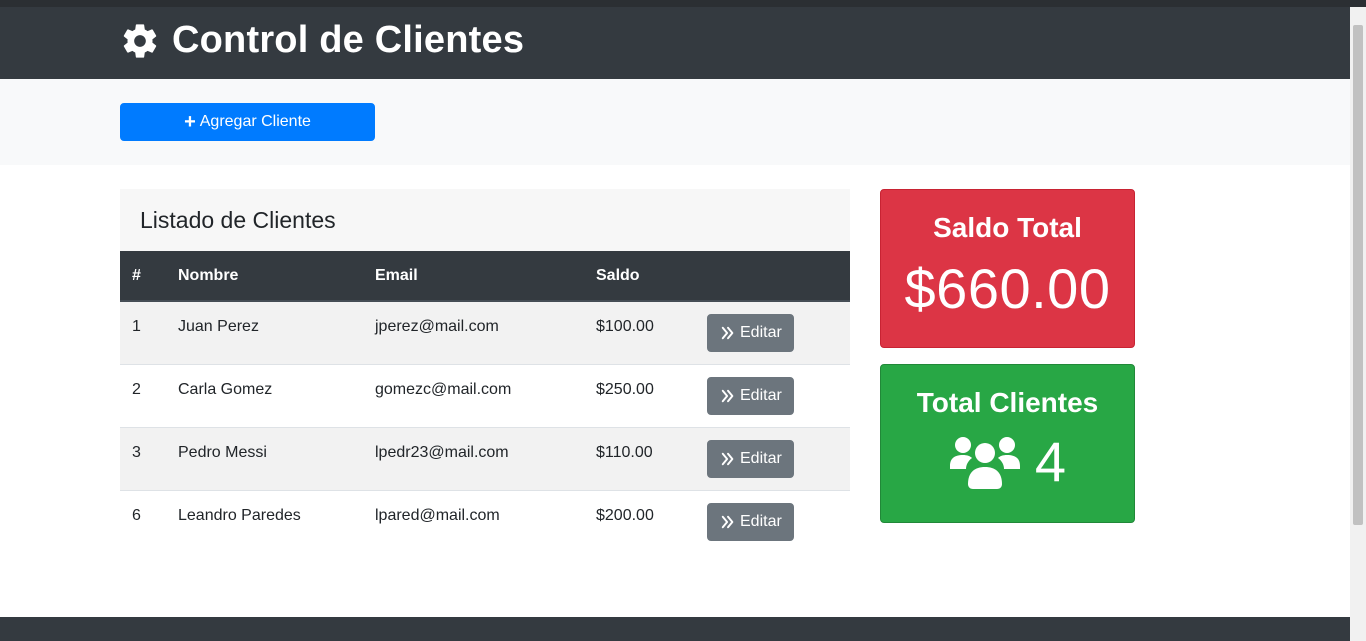 This screenshot has height=641, width=1366. I want to click on cell-saldo: $250.00, so click(625, 389).